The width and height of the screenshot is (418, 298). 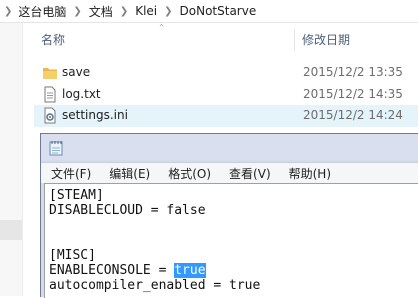 What do you see at coordinates (190, 270) in the screenshot?
I see `selected-text: true` at bounding box center [190, 270].